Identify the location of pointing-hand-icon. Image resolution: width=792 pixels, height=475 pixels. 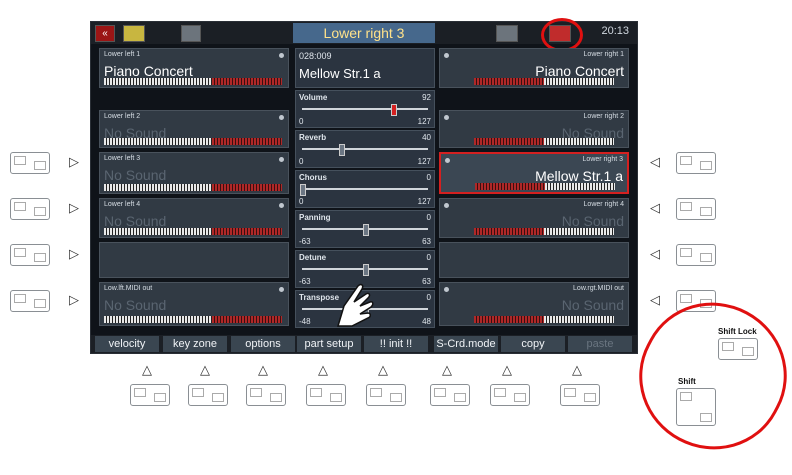
(352, 305).